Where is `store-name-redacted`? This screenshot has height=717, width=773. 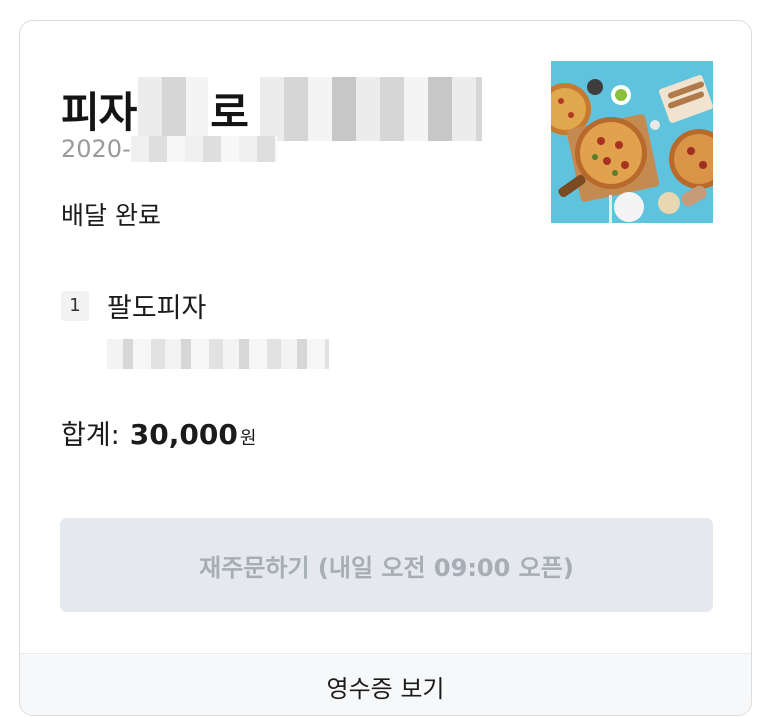 store-name-redacted is located at coordinates (173, 109).